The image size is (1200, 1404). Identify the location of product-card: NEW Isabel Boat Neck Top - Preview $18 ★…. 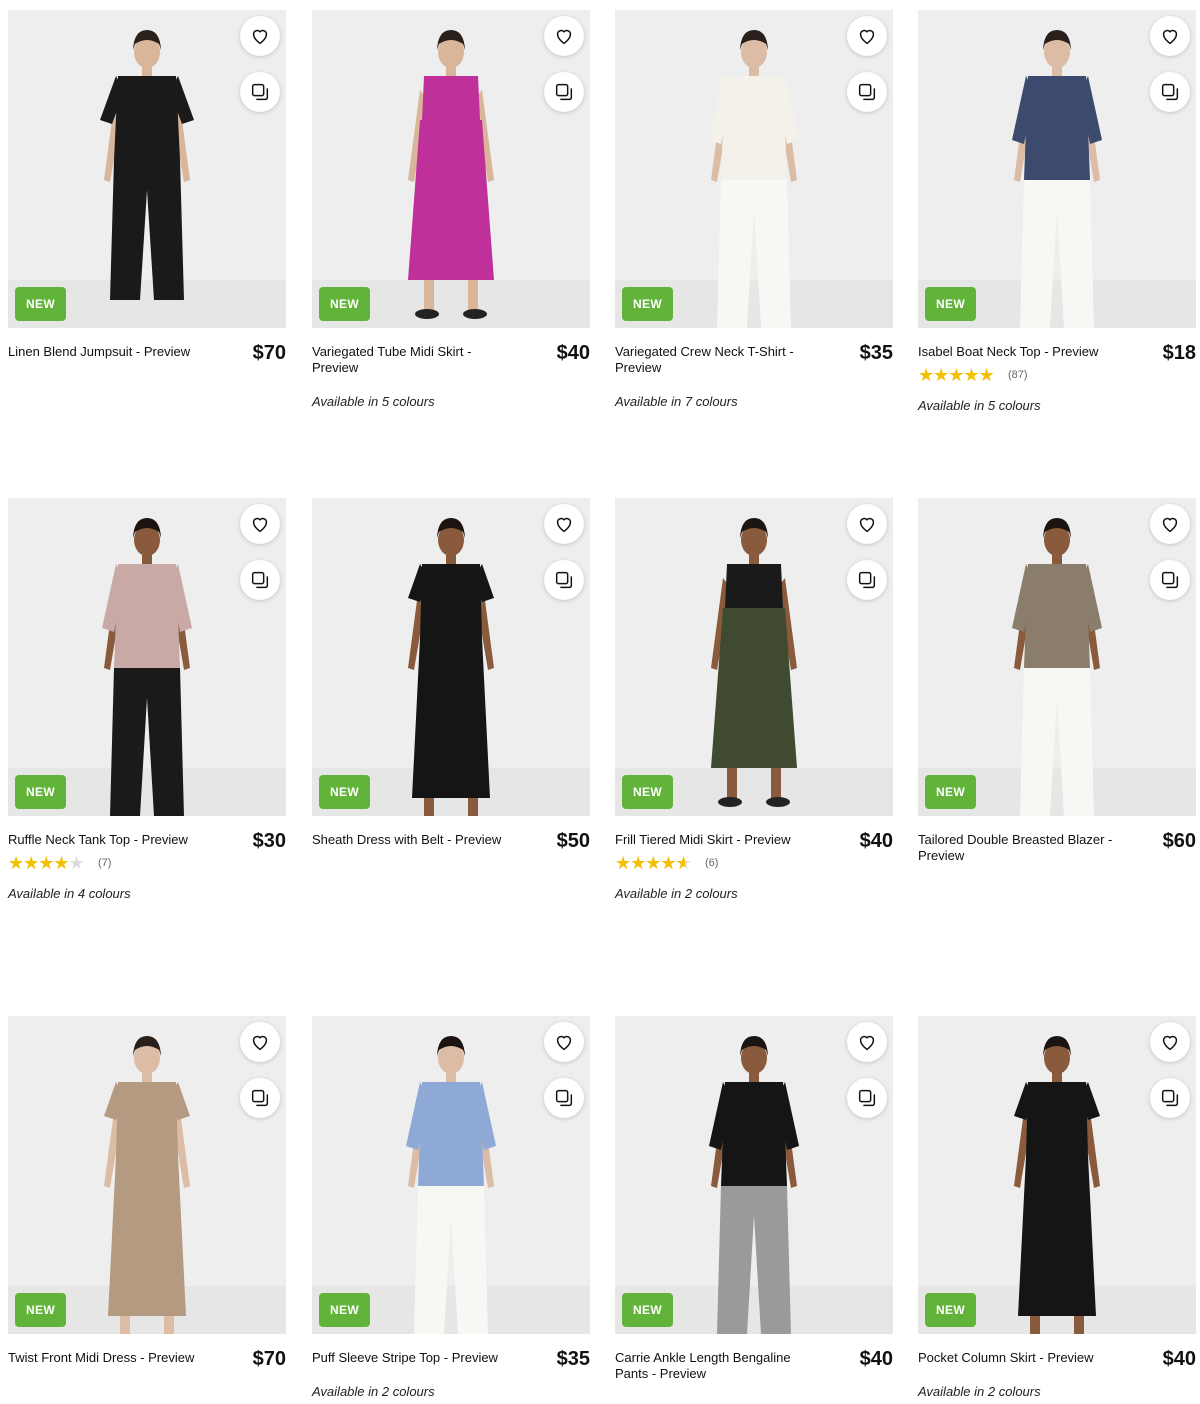
(1057, 211).